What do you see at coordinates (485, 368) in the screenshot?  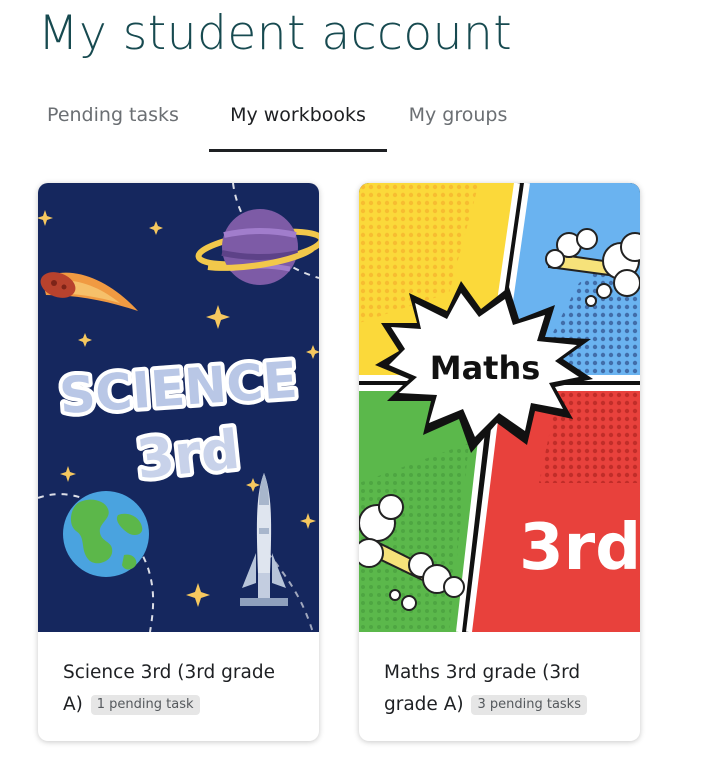 I see `cover-maths-label: Maths` at bounding box center [485, 368].